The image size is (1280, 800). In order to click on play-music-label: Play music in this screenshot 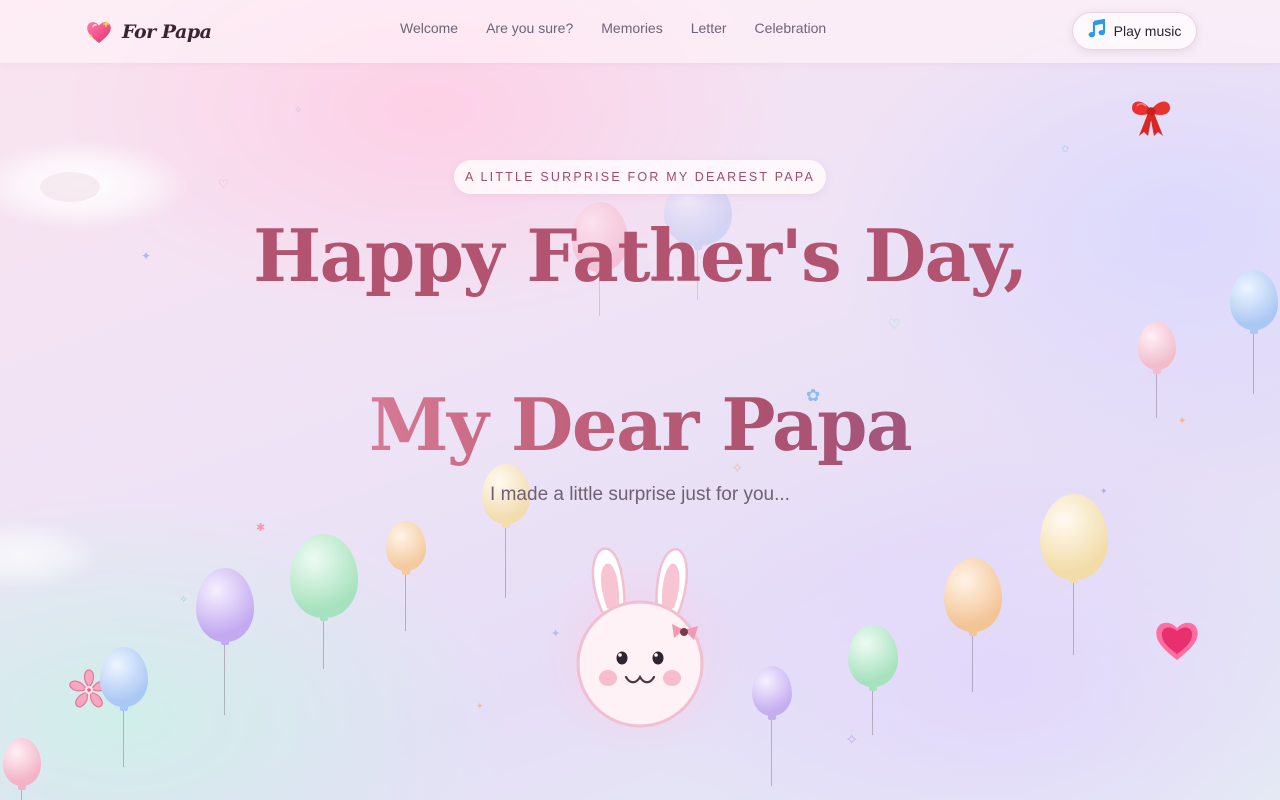, I will do `click(1147, 31)`.